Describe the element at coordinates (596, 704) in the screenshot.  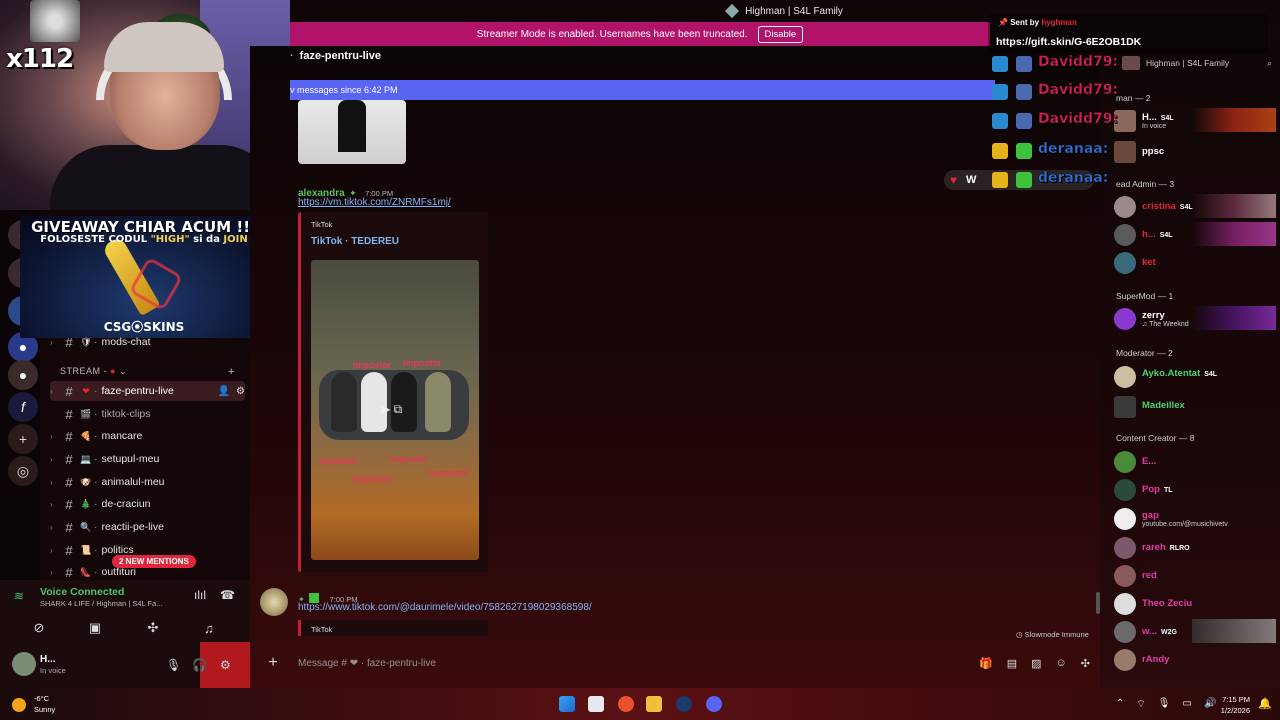
I see `taskview-icon` at that location.